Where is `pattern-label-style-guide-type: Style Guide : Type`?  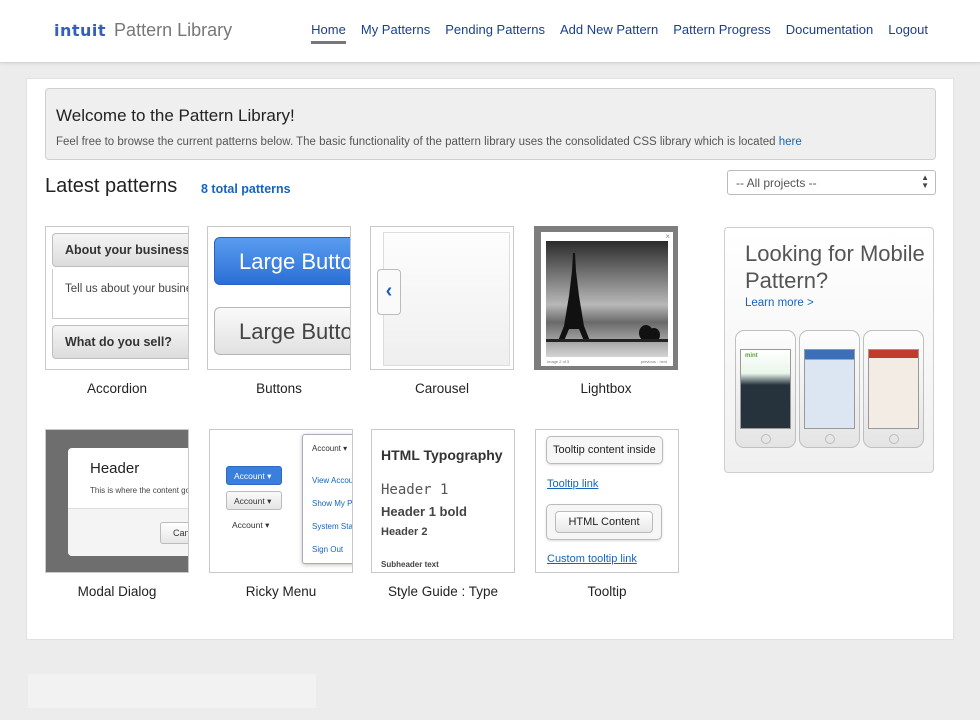 pattern-label-style-guide-type: Style Guide : Type is located at coordinates (443, 591).